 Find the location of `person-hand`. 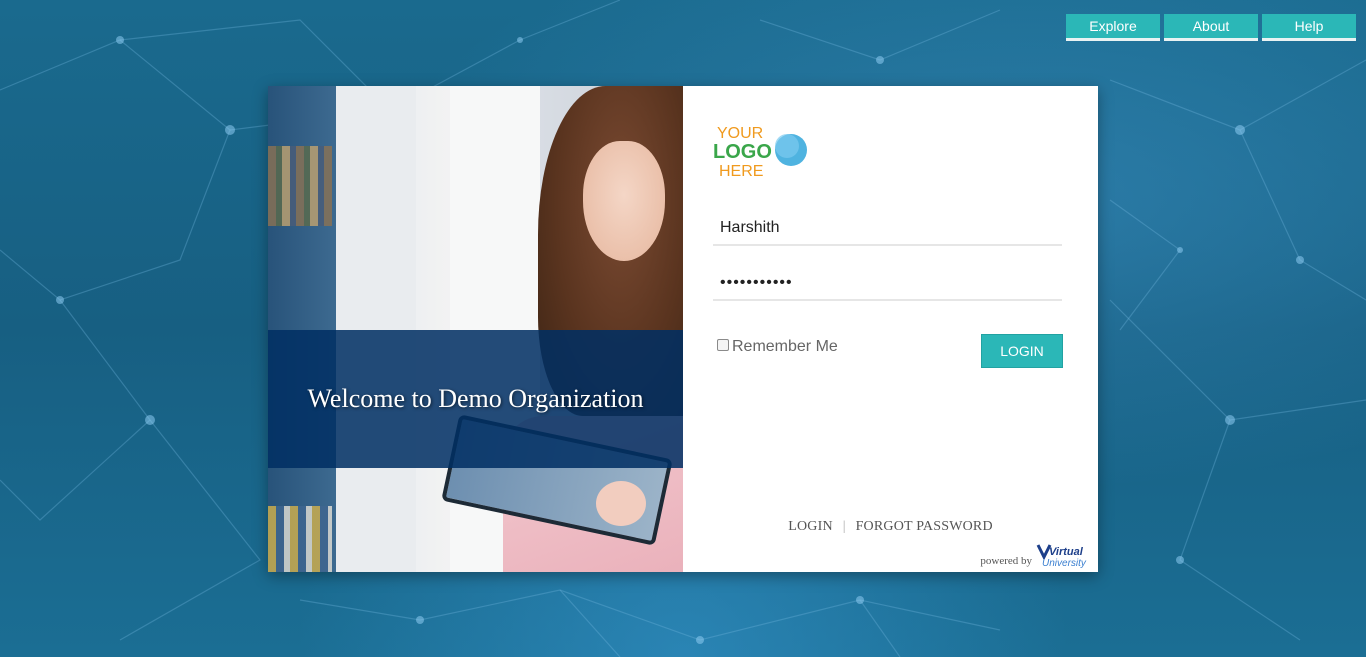

person-hand is located at coordinates (621, 503).